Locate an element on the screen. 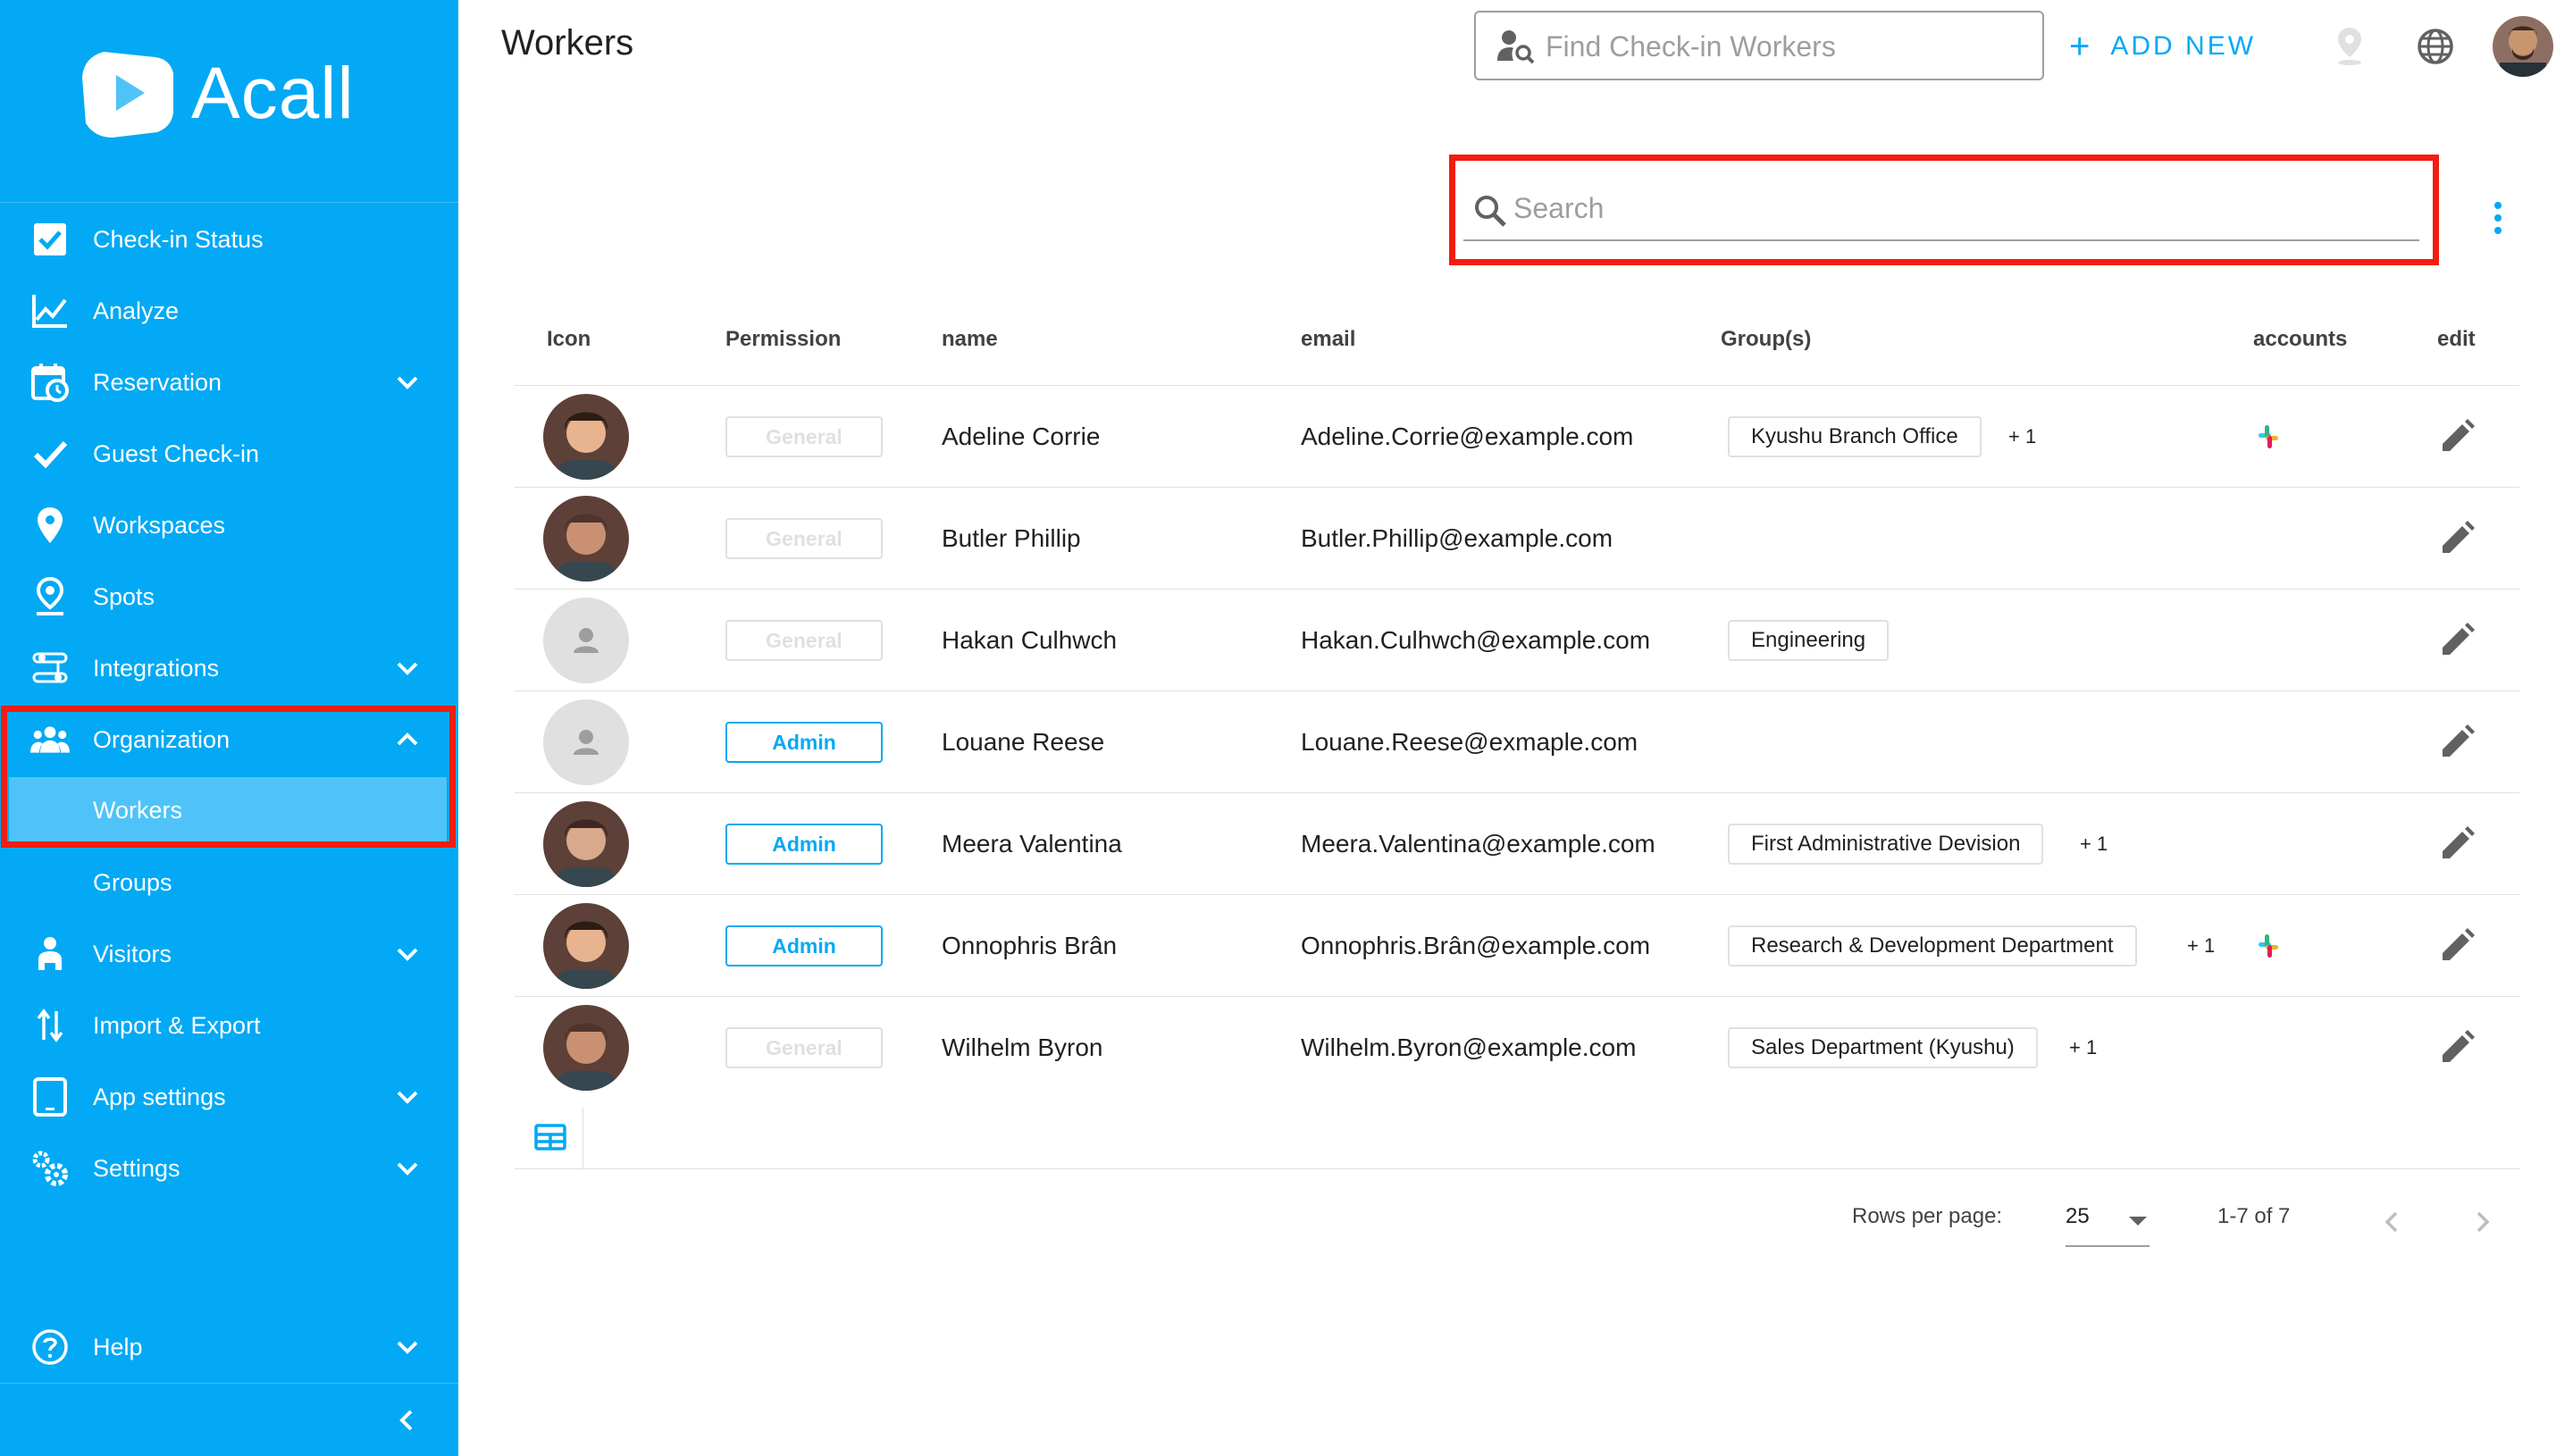  sidebar-item-label: Guest Check-in is located at coordinates (176, 453).